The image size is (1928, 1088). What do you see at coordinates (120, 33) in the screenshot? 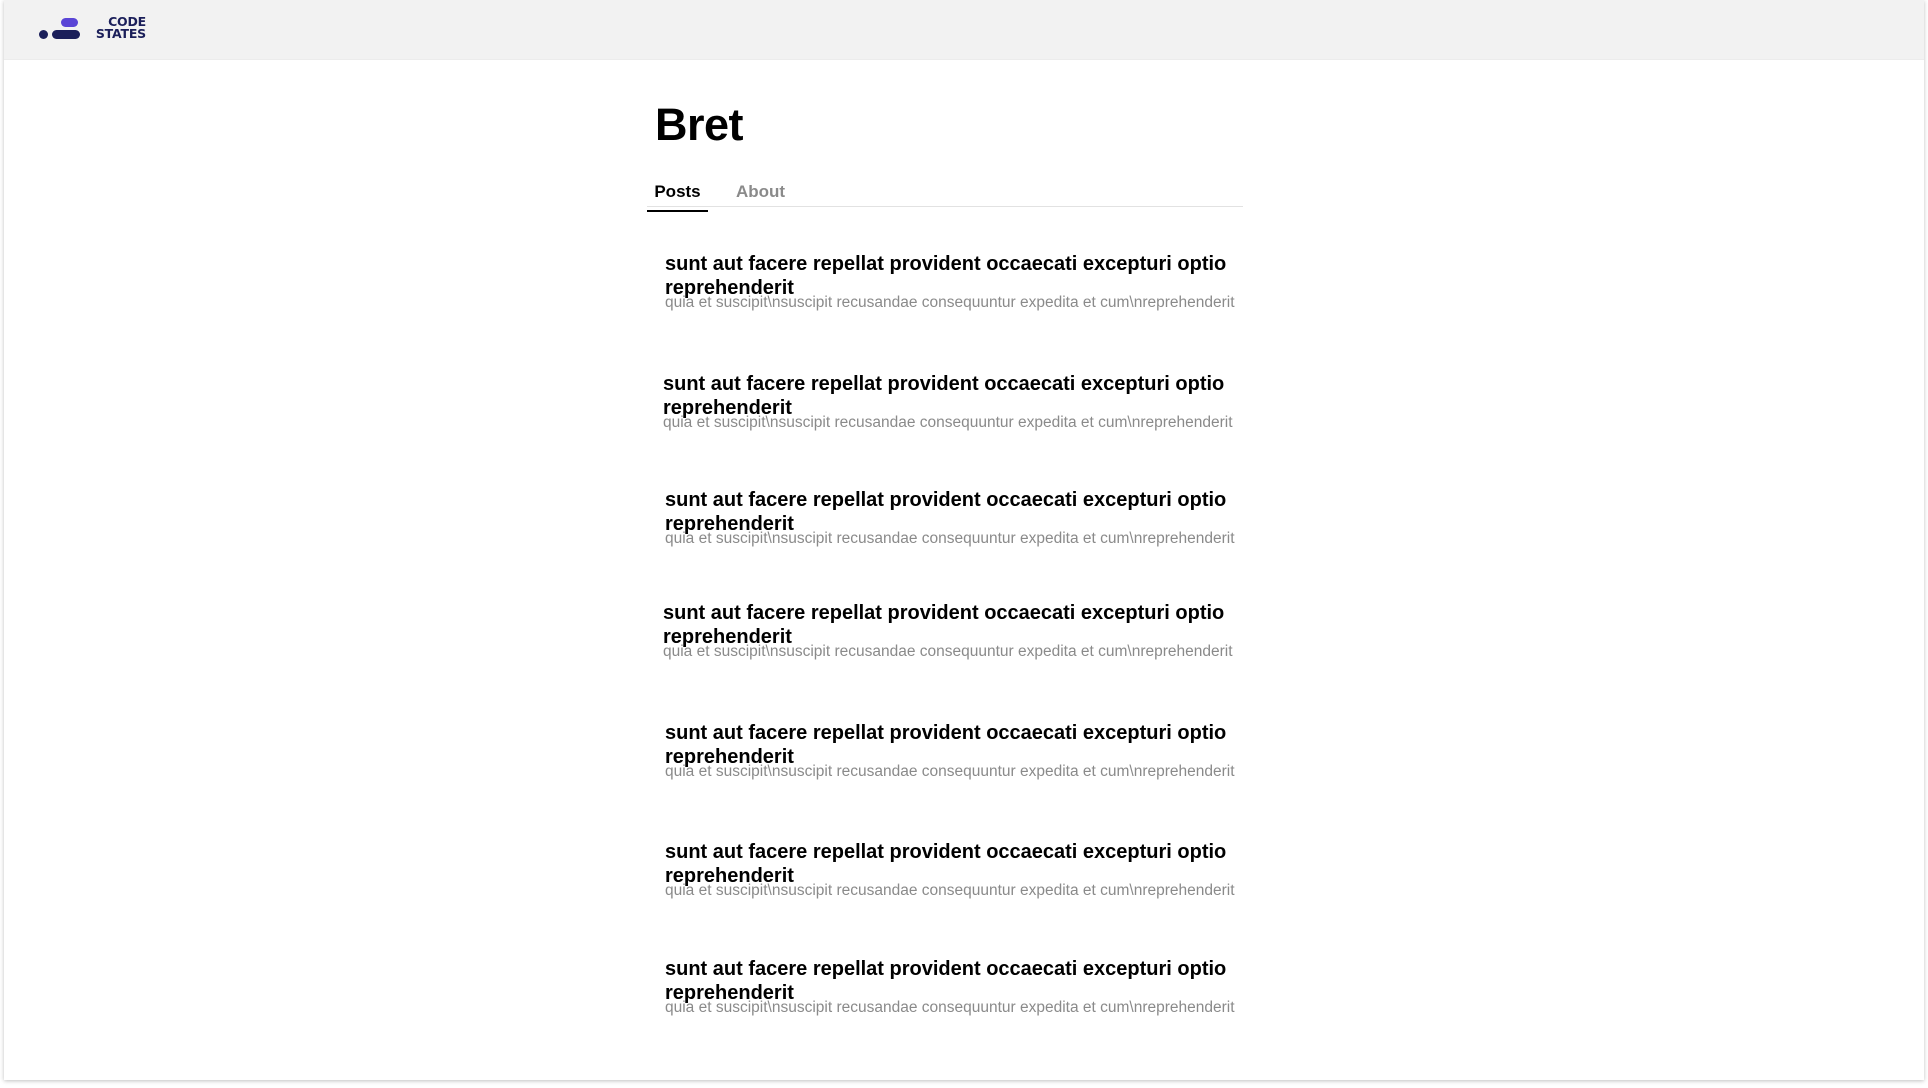
I see `logo-line-states: STATES` at bounding box center [120, 33].